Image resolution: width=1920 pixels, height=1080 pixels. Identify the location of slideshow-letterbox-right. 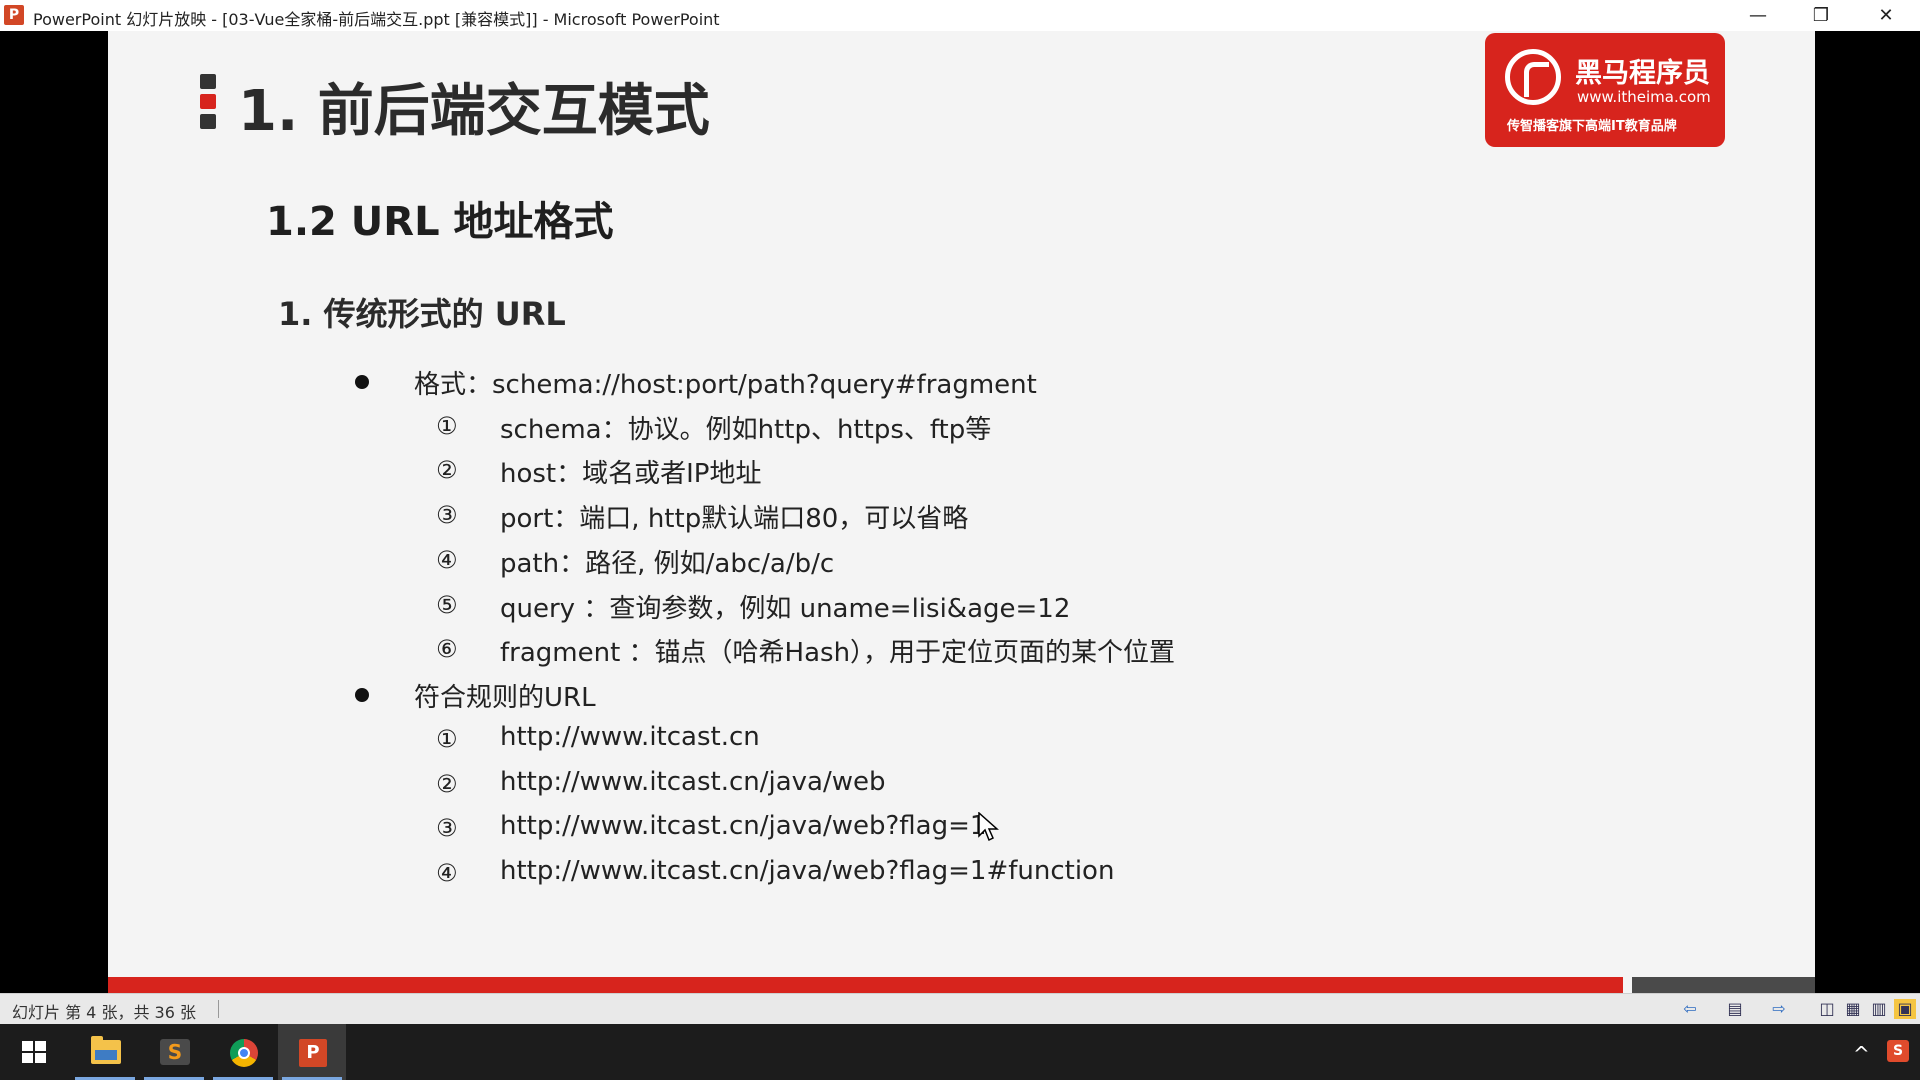
(1867, 512).